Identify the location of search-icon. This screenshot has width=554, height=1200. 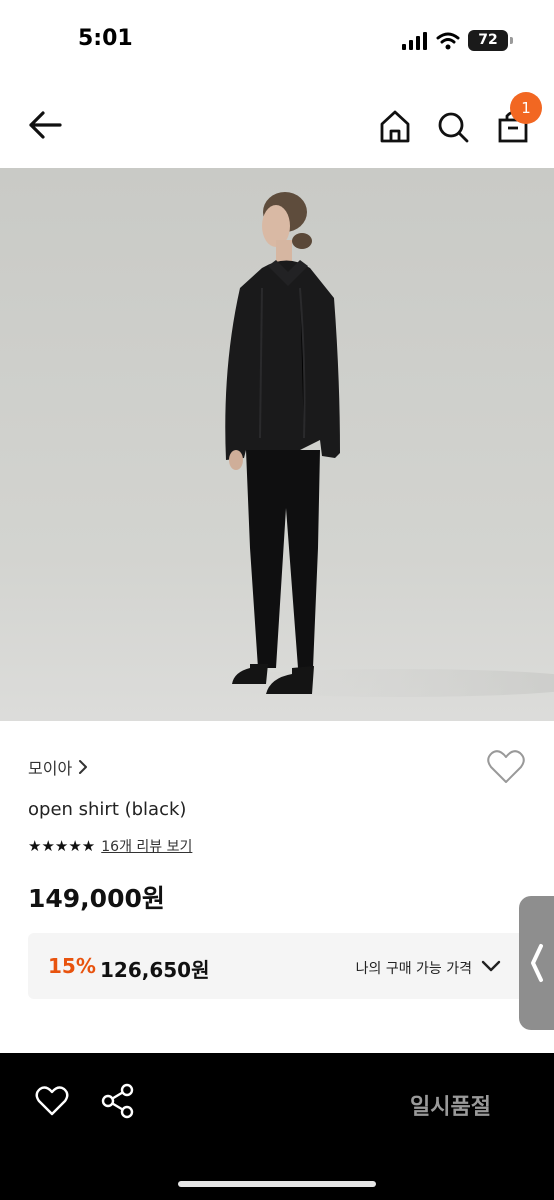
(453, 127).